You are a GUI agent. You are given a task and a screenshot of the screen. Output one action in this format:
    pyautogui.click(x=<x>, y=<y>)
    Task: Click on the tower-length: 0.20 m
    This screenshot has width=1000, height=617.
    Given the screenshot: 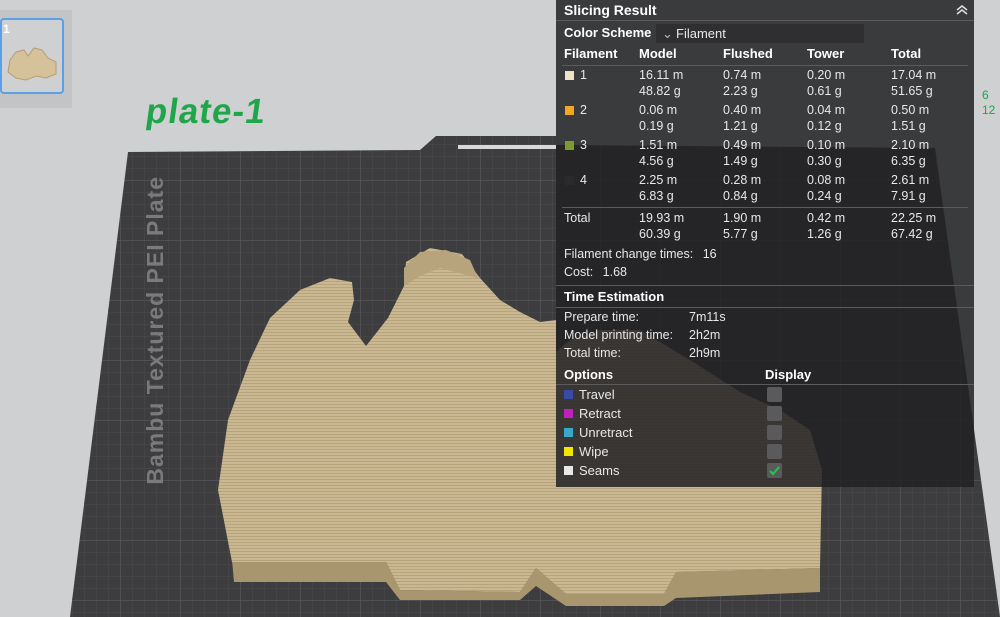 What is the action you would take?
    pyautogui.click(x=826, y=75)
    